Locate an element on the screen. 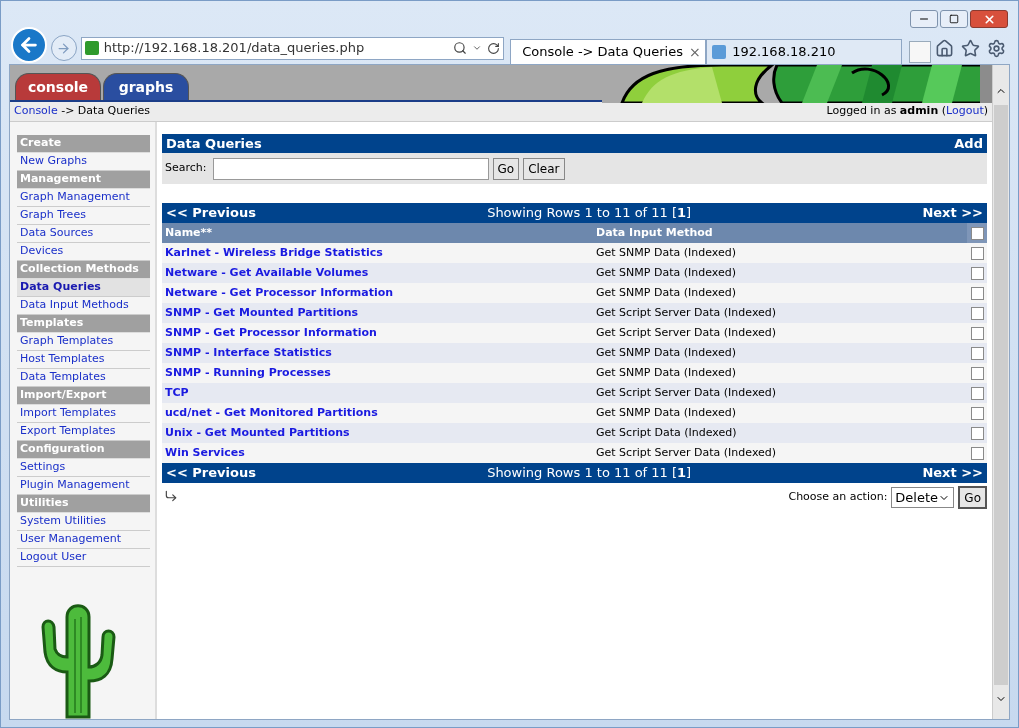 The height and width of the screenshot is (728, 1019). table-cell-text: Get Script Data (Indexed) is located at coordinates (666, 432).